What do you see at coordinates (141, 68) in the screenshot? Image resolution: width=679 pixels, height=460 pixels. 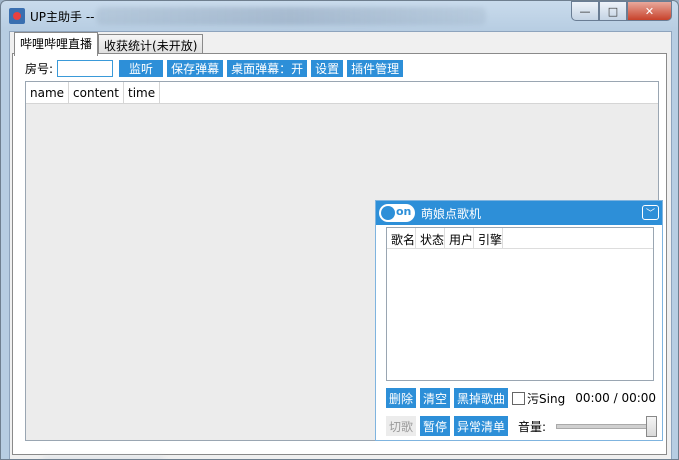 I see `listen-button: 监听` at bounding box center [141, 68].